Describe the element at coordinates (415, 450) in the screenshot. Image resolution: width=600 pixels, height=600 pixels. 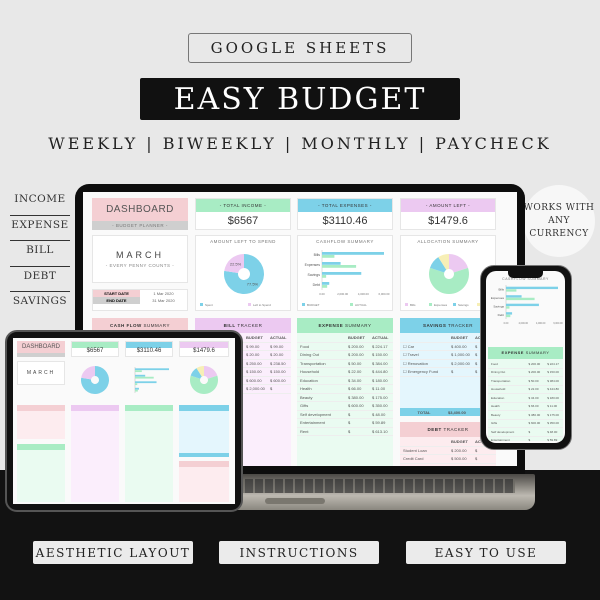
I see `table-cell: Student Loan` at that location.